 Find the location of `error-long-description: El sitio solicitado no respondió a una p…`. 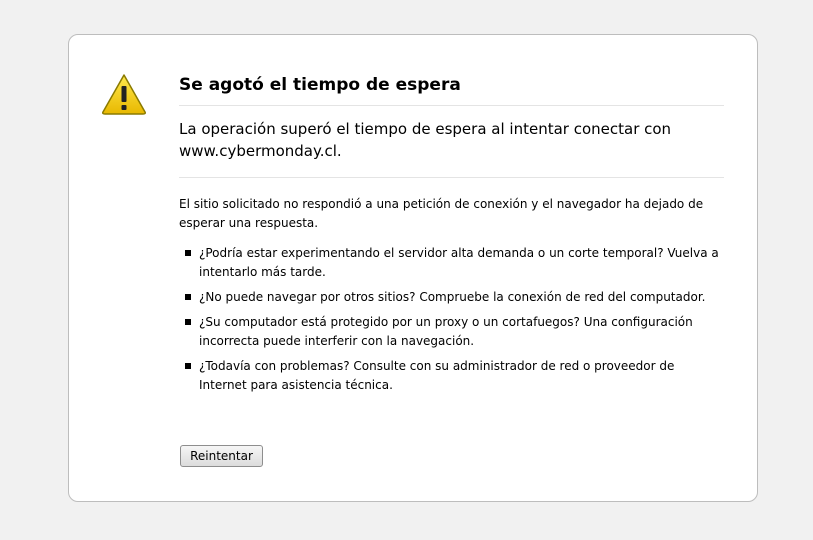

error-long-description: El sitio solicitado no respondió a una p… is located at coordinates (441, 213).